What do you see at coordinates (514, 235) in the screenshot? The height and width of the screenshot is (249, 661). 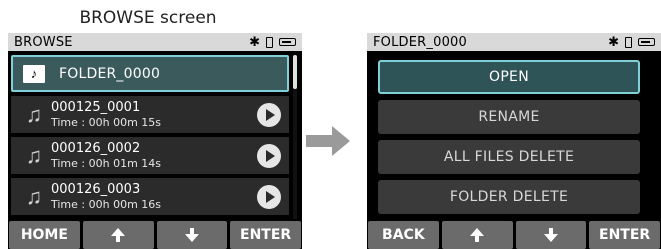 I see `button-bar: BACK ENTER` at bounding box center [514, 235].